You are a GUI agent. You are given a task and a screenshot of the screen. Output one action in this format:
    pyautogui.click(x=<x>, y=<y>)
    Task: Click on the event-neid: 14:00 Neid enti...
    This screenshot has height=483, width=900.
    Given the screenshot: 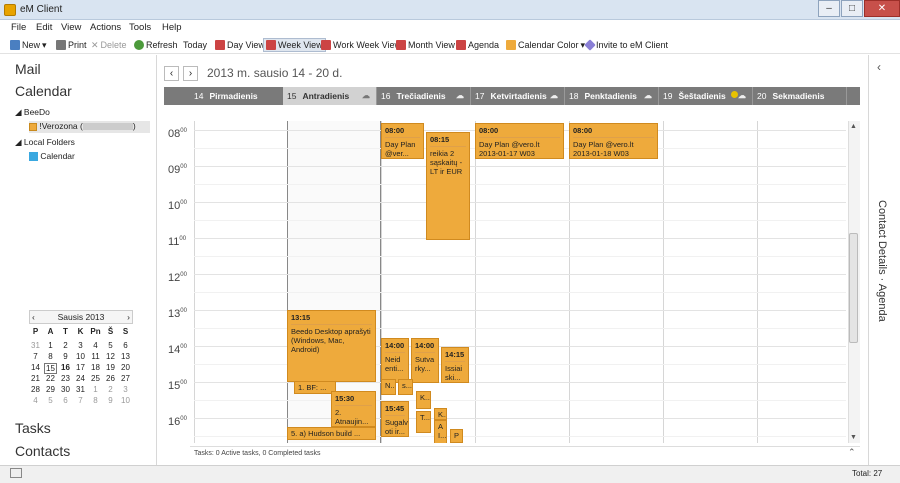 What is the action you would take?
    pyautogui.click(x=395, y=360)
    